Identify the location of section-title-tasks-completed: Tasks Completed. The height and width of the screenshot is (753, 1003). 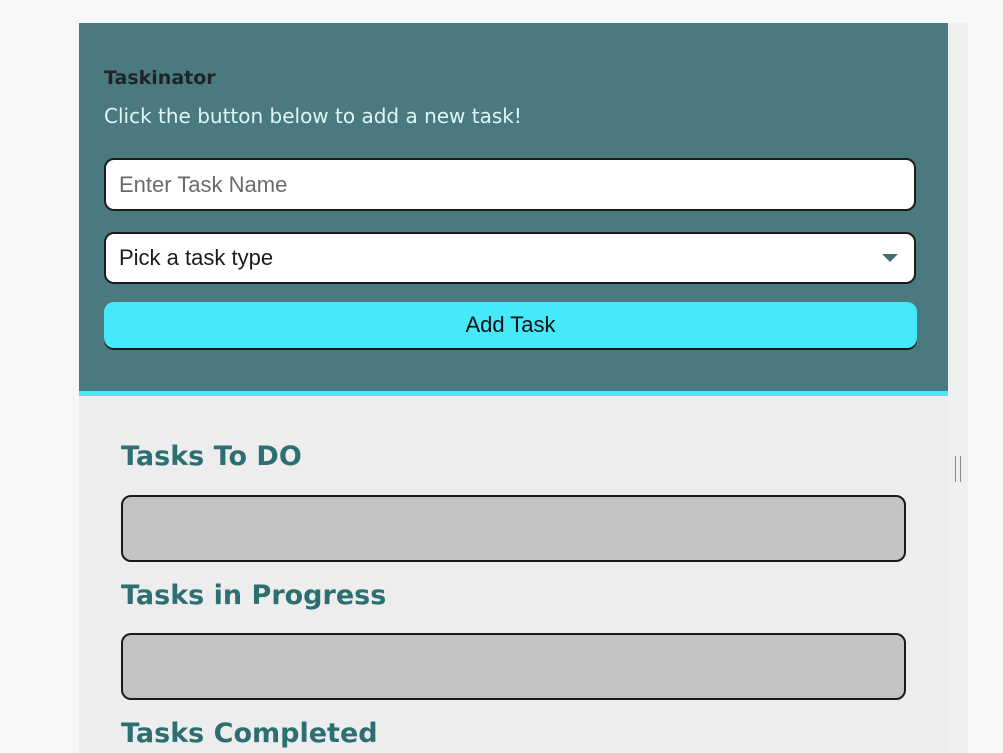
(249, 733).